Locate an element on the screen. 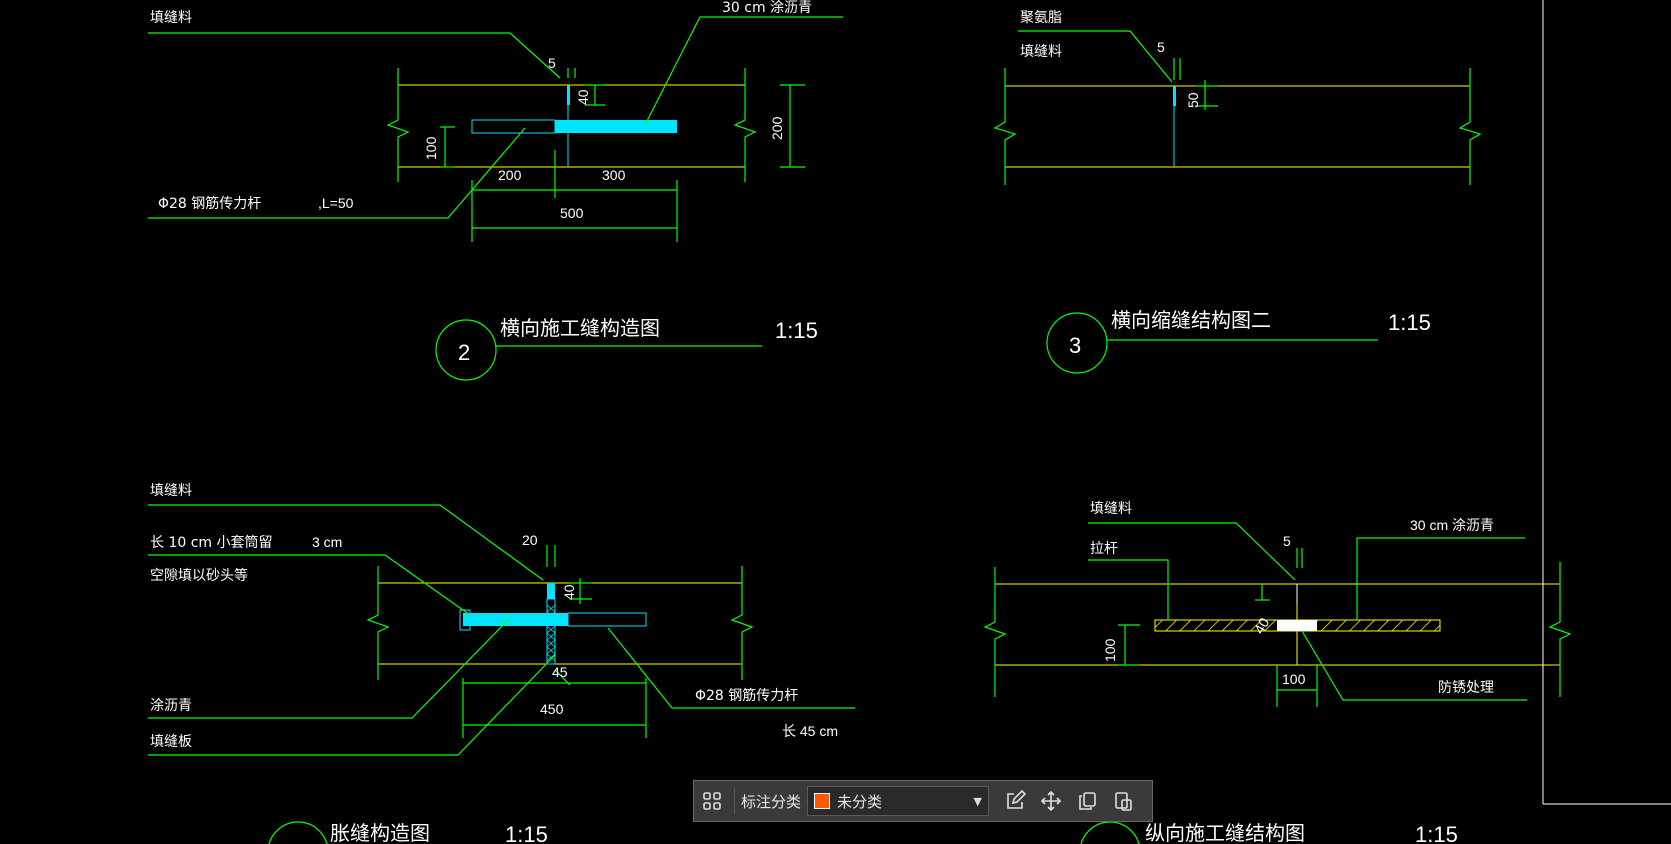  leader-board is located at coordinates (352, 705).